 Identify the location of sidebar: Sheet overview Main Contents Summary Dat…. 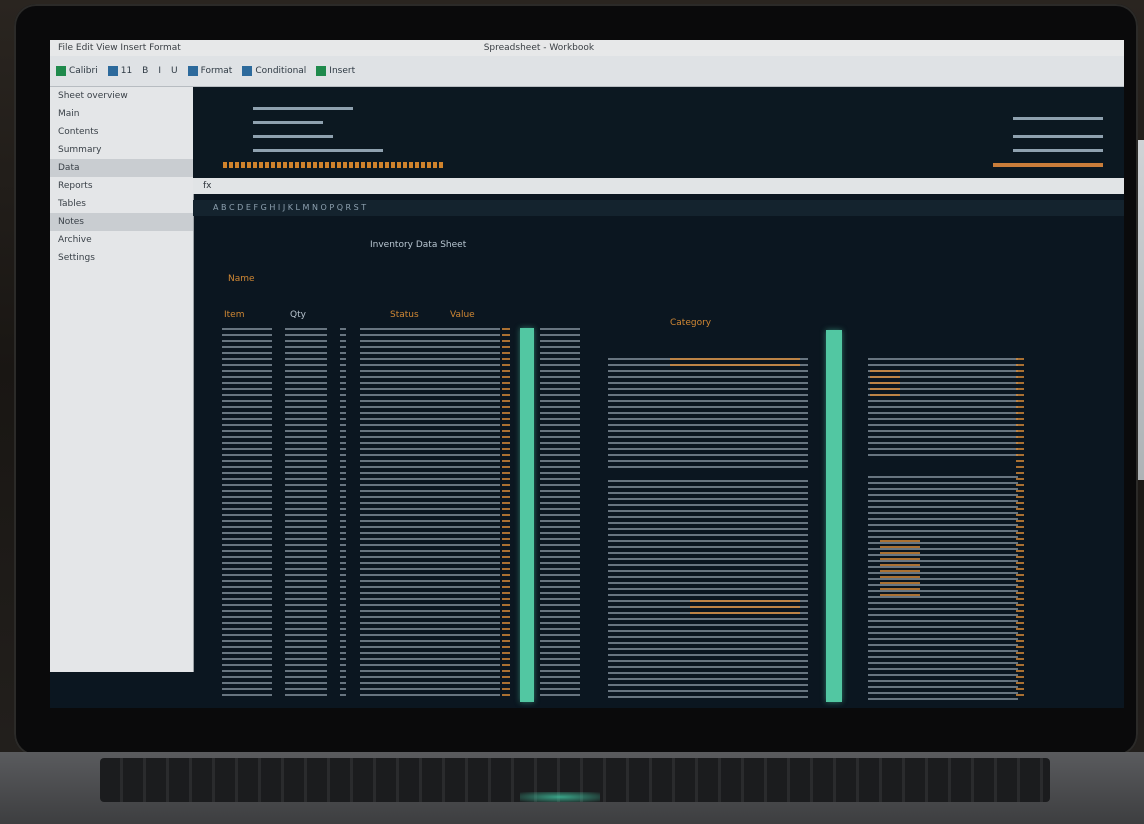
(122, 379).